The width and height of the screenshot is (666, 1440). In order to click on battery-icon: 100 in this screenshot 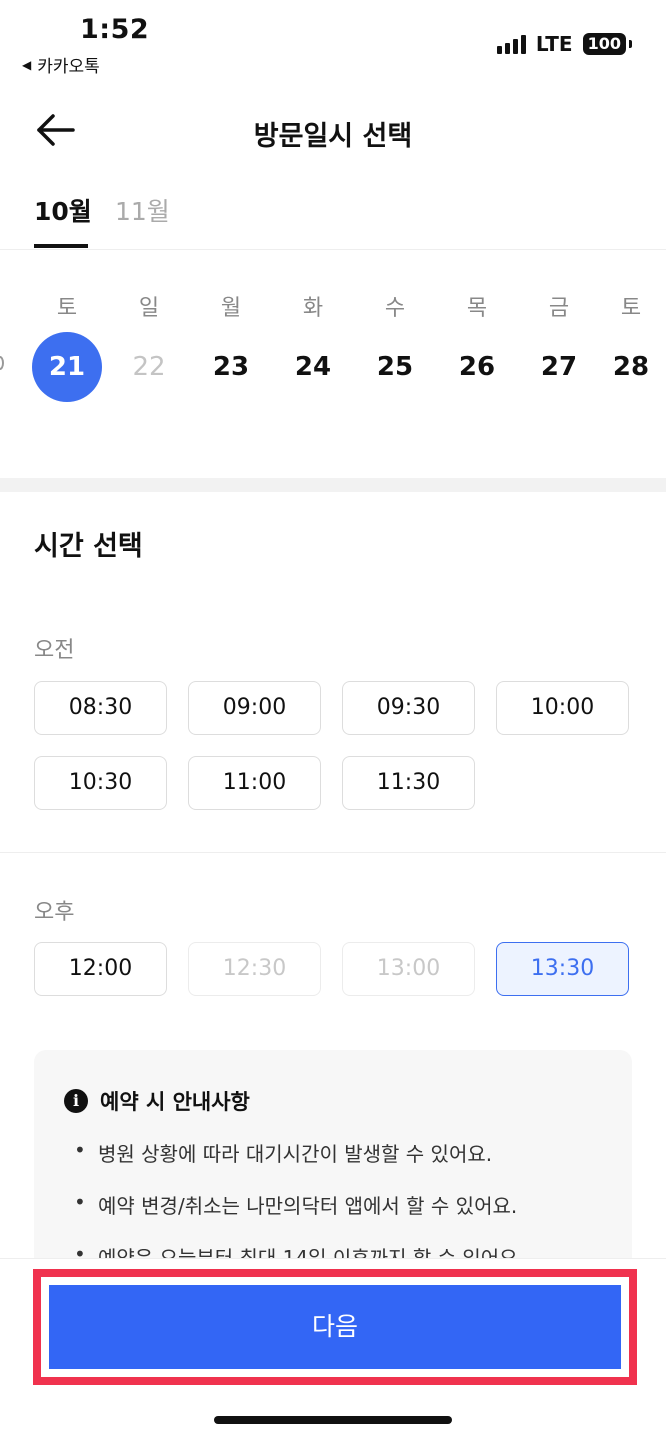, I will do `click(607, 44)`.